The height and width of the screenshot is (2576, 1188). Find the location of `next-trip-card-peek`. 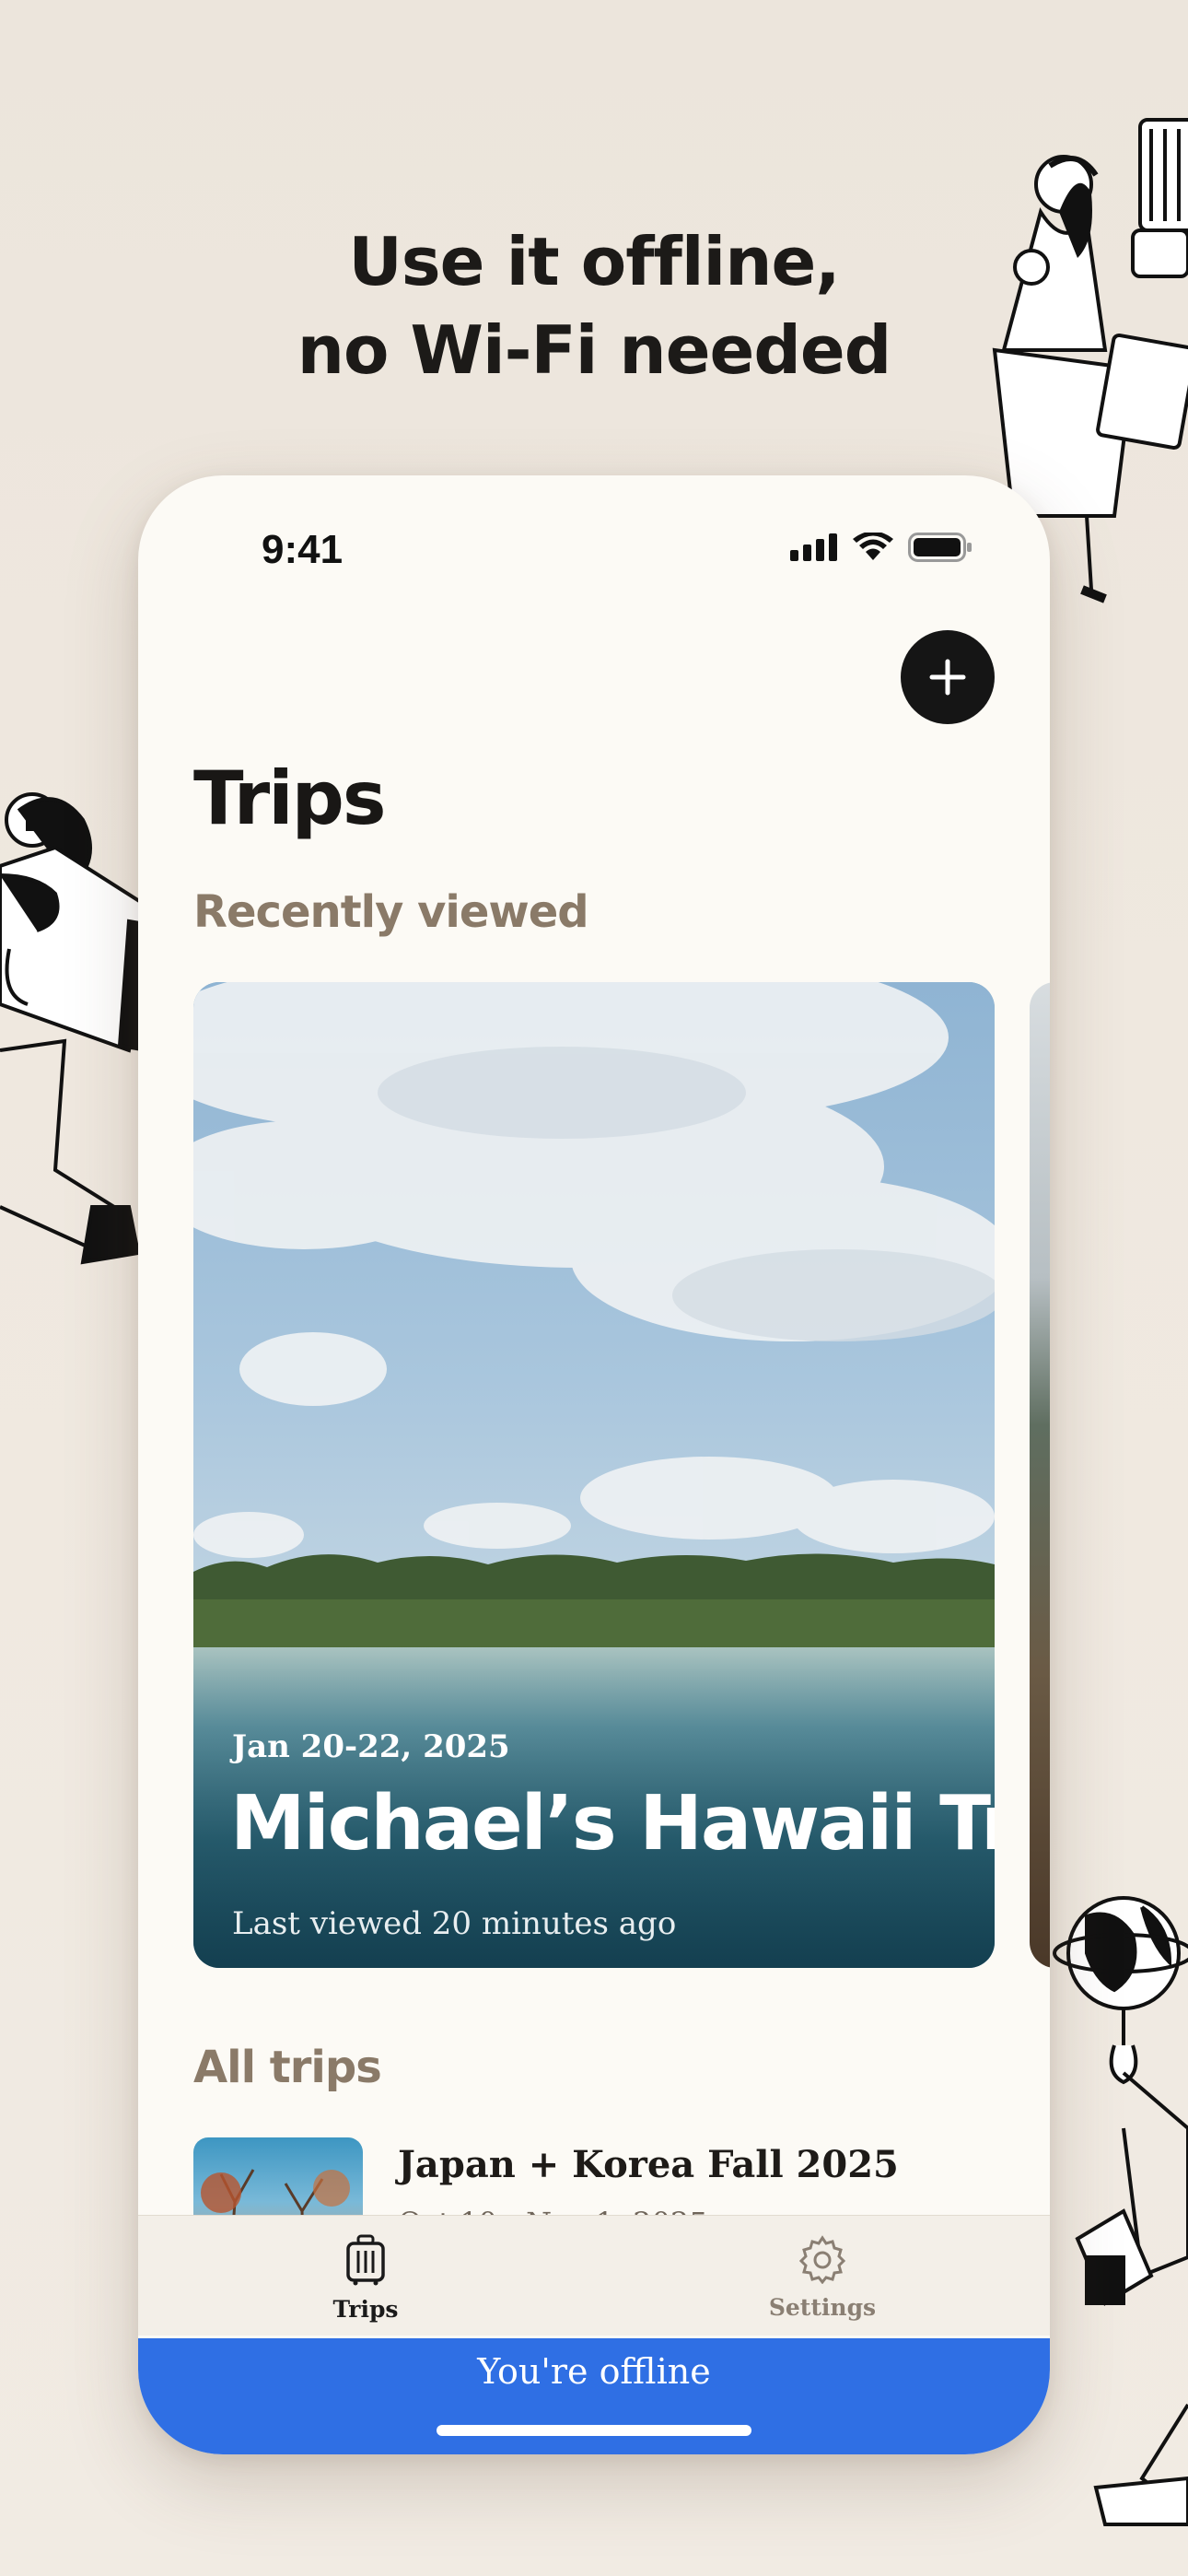

next-trip-card-peek is located at coordinates (1040, 1475).